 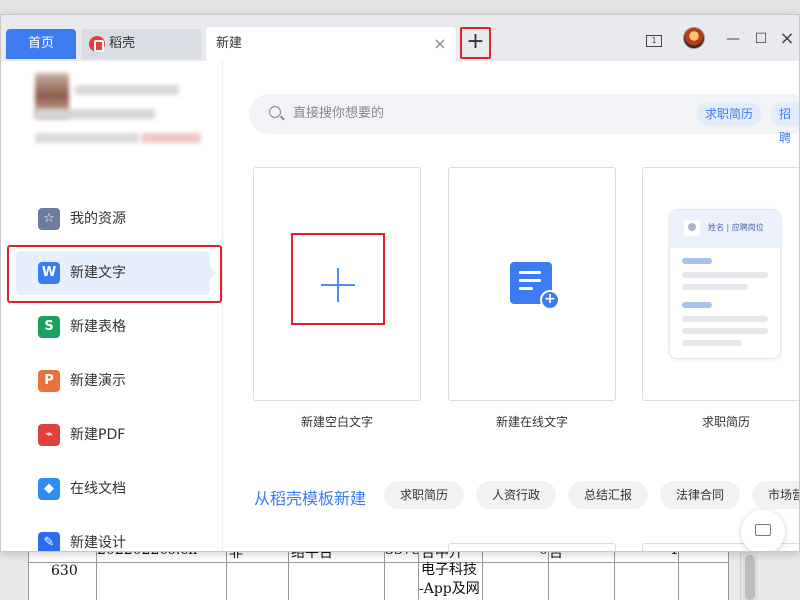 I want to click on tab-close-icon: ×, so click(x=440, y=44).